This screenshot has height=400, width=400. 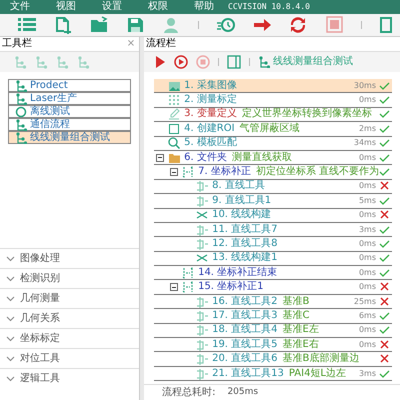 What do you see at coordinates (334, 25) in the screenshot?
I see `stop-icon` at bounding box center [334, 25].